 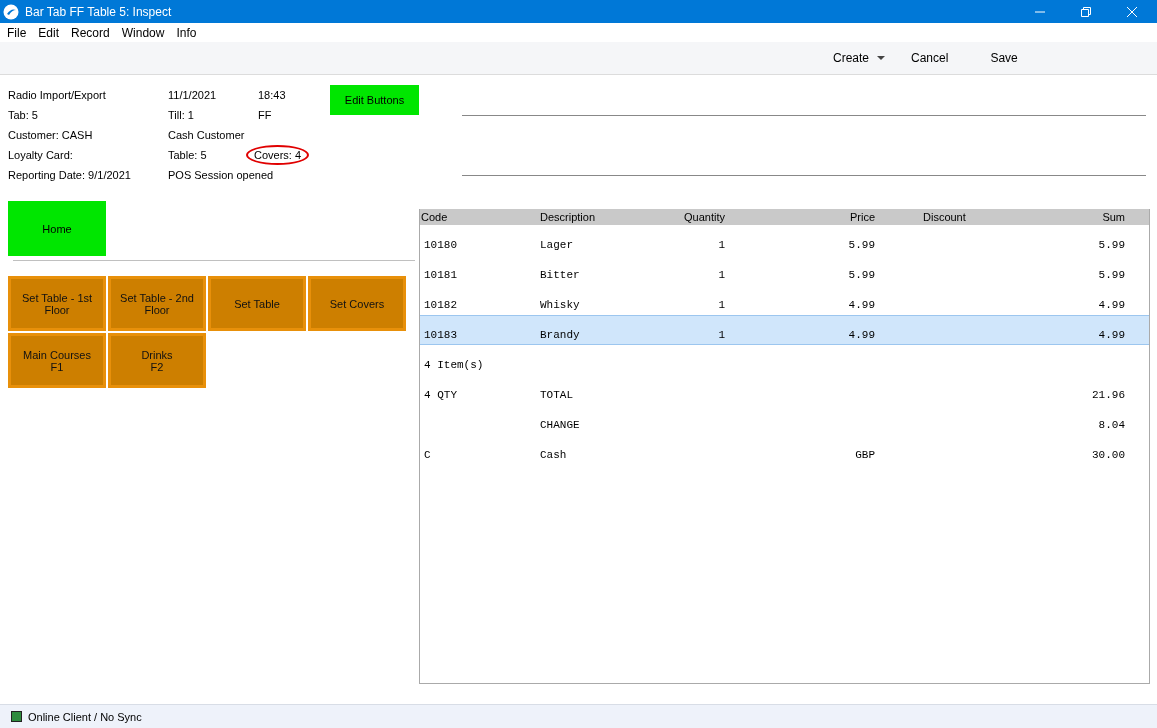 I want to click on table-cell-text: 10180, so click(x=440, y=245).